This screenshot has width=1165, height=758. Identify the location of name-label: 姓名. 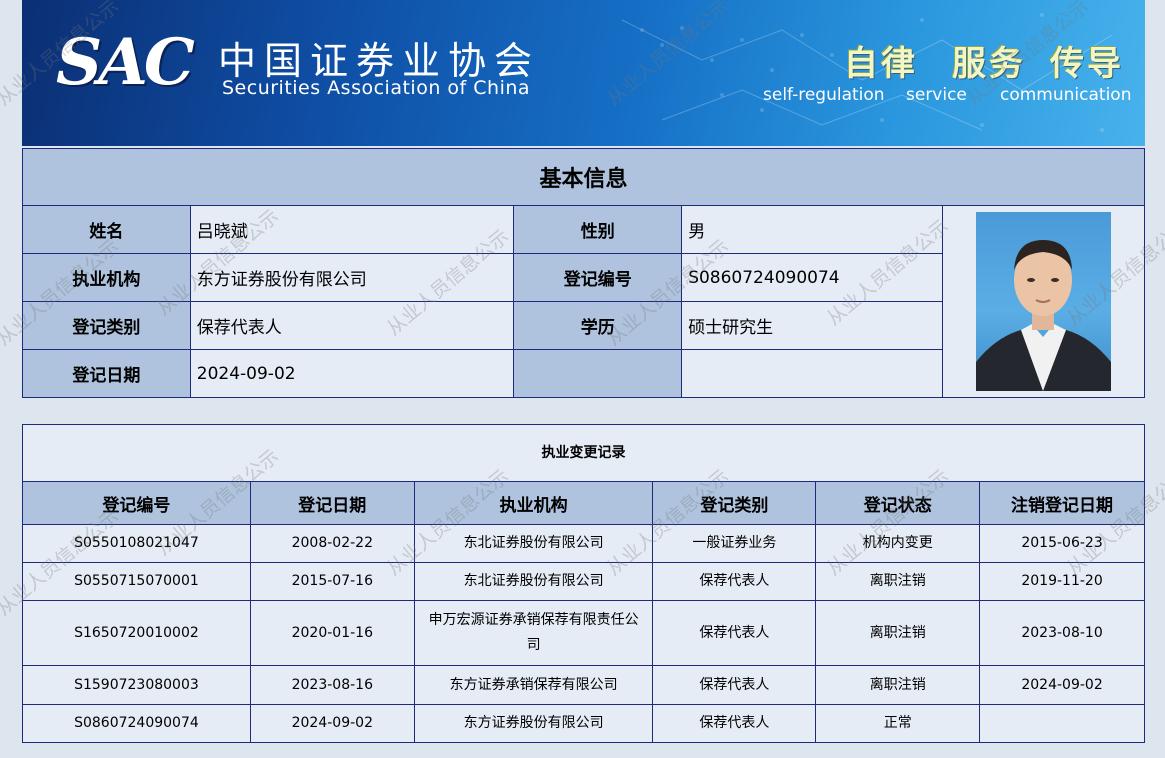
(106, 229).